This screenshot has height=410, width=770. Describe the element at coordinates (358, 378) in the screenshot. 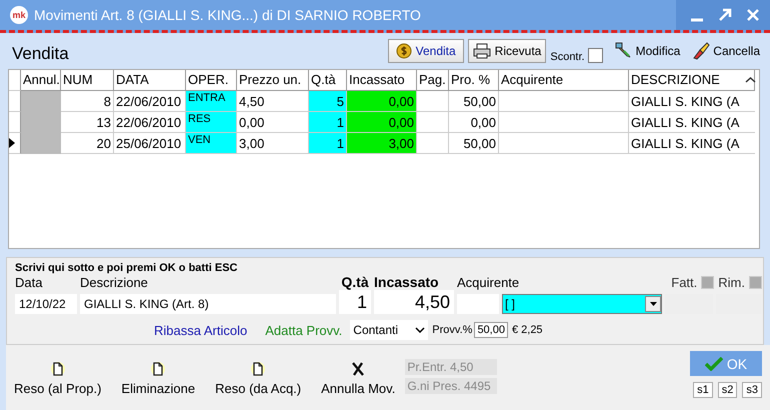

I see `action-button: Annulla Mov.` at that location.